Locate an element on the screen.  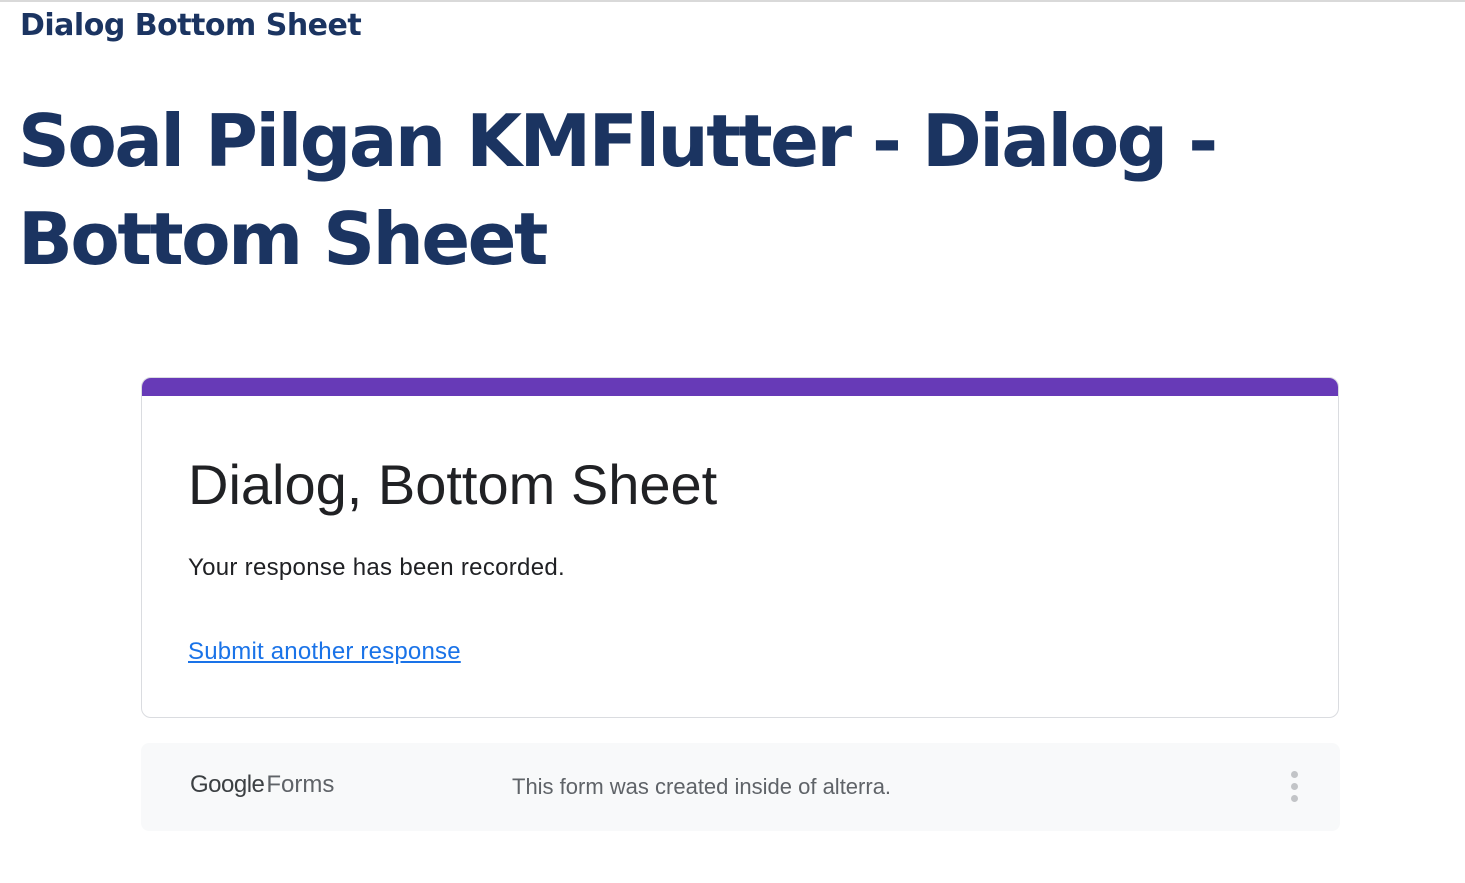
brand-forms-text: Forms is located at coordinates (300, 784).